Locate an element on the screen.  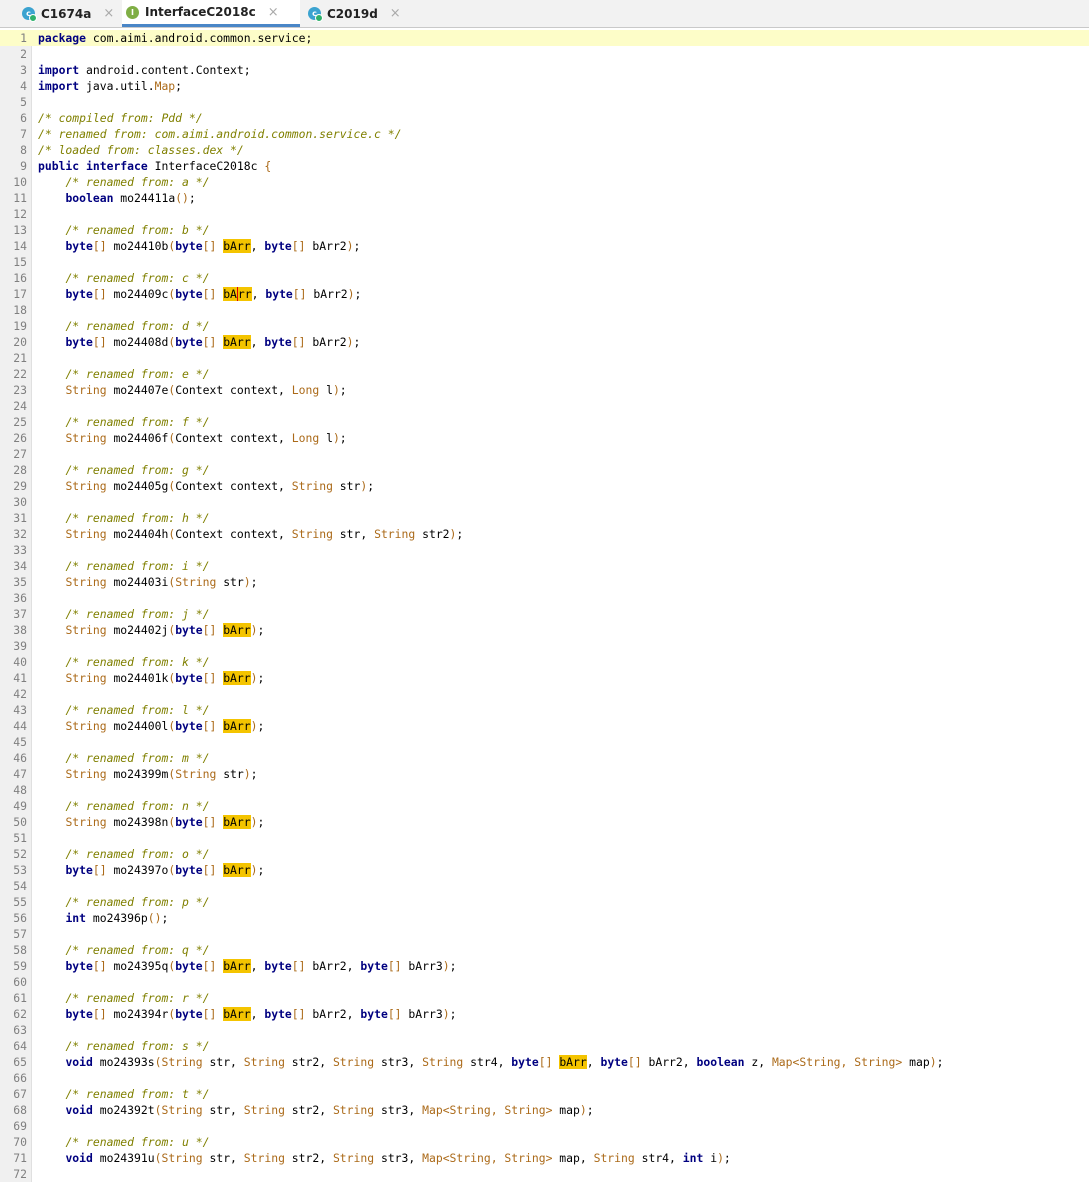
code-token: ; is located at coordinates (460, 534).